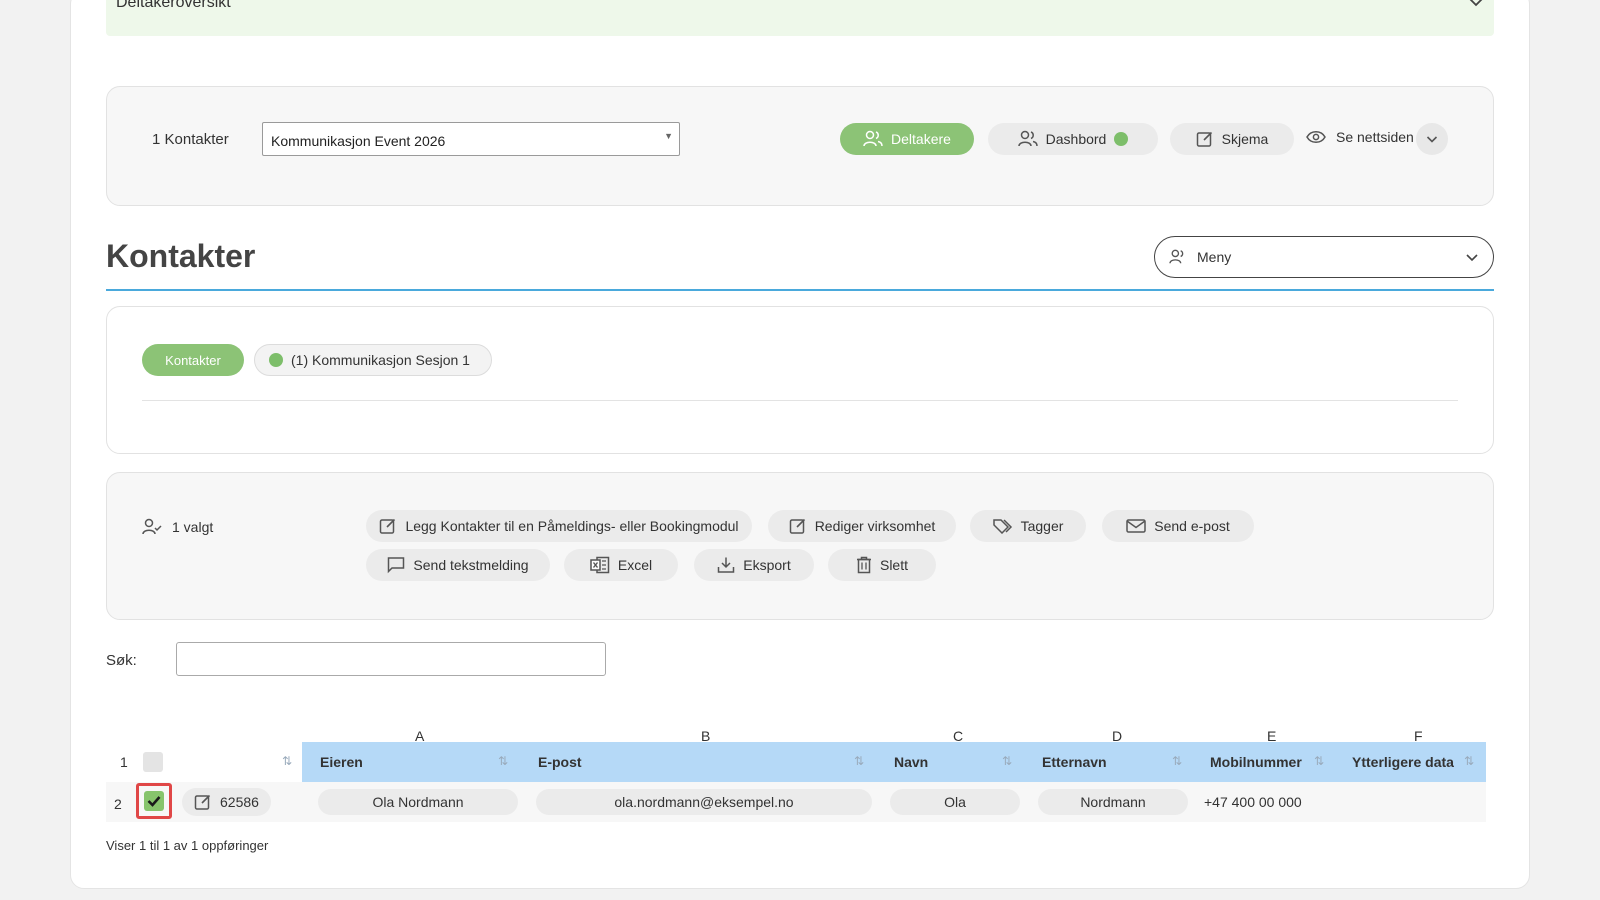 This screenshot has width=1600, height=900. Describe the element at coordinates (193, 527) in the screenshot. I see `selected-count-label: 1 valgt` at that location.